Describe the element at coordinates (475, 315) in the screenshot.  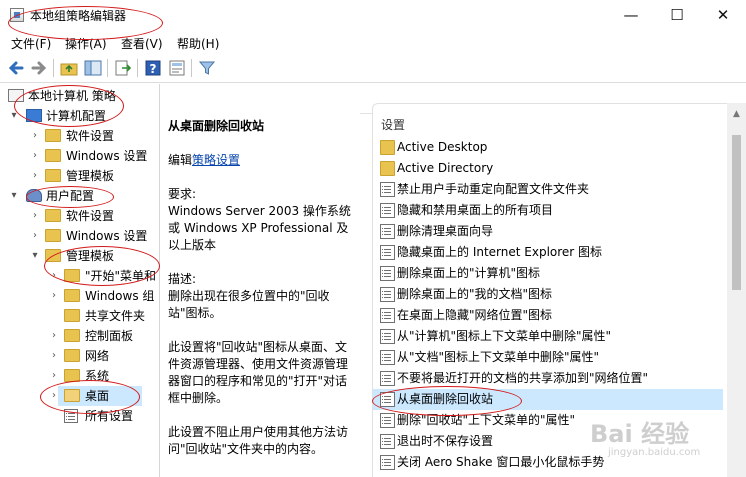
I see `setting-label: 在桌面上隐藏"网络位置"图标` at that location.